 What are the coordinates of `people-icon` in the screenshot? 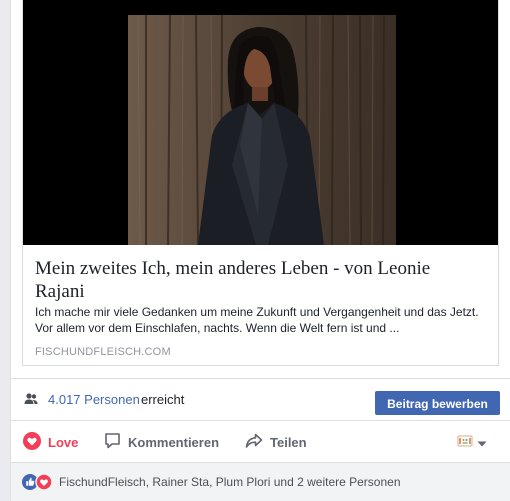 It's located at (31, 399).